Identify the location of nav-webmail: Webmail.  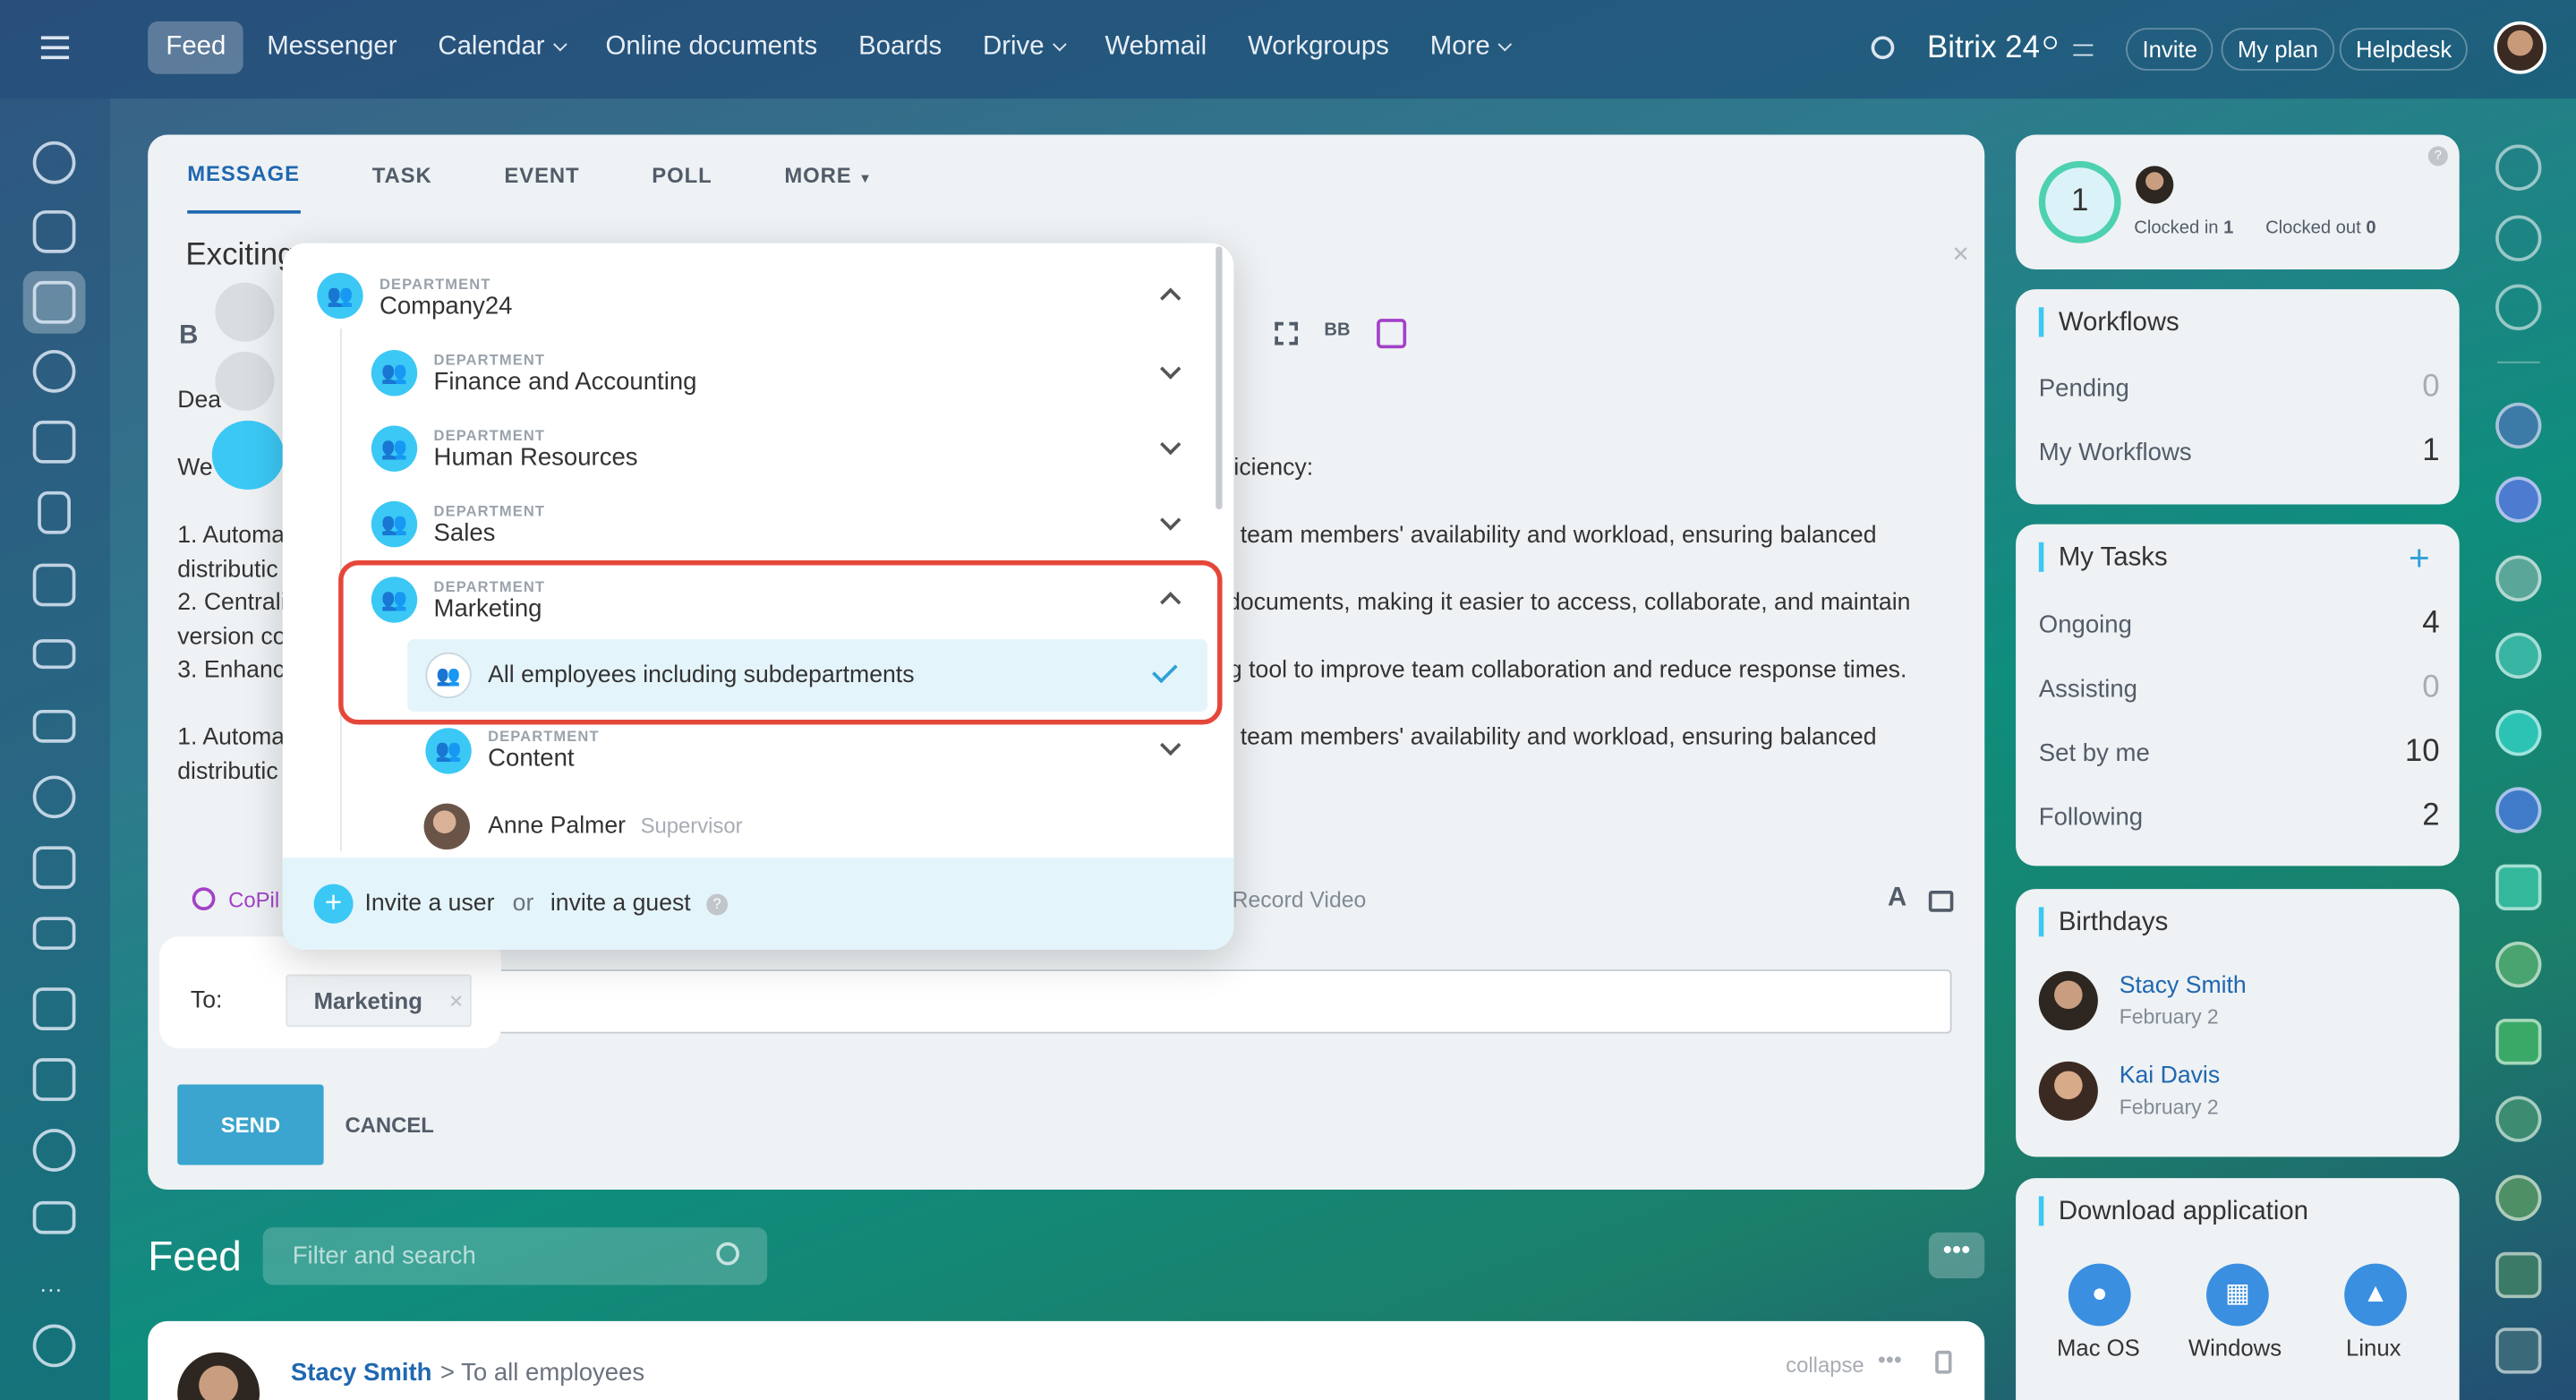
(1155, 47).